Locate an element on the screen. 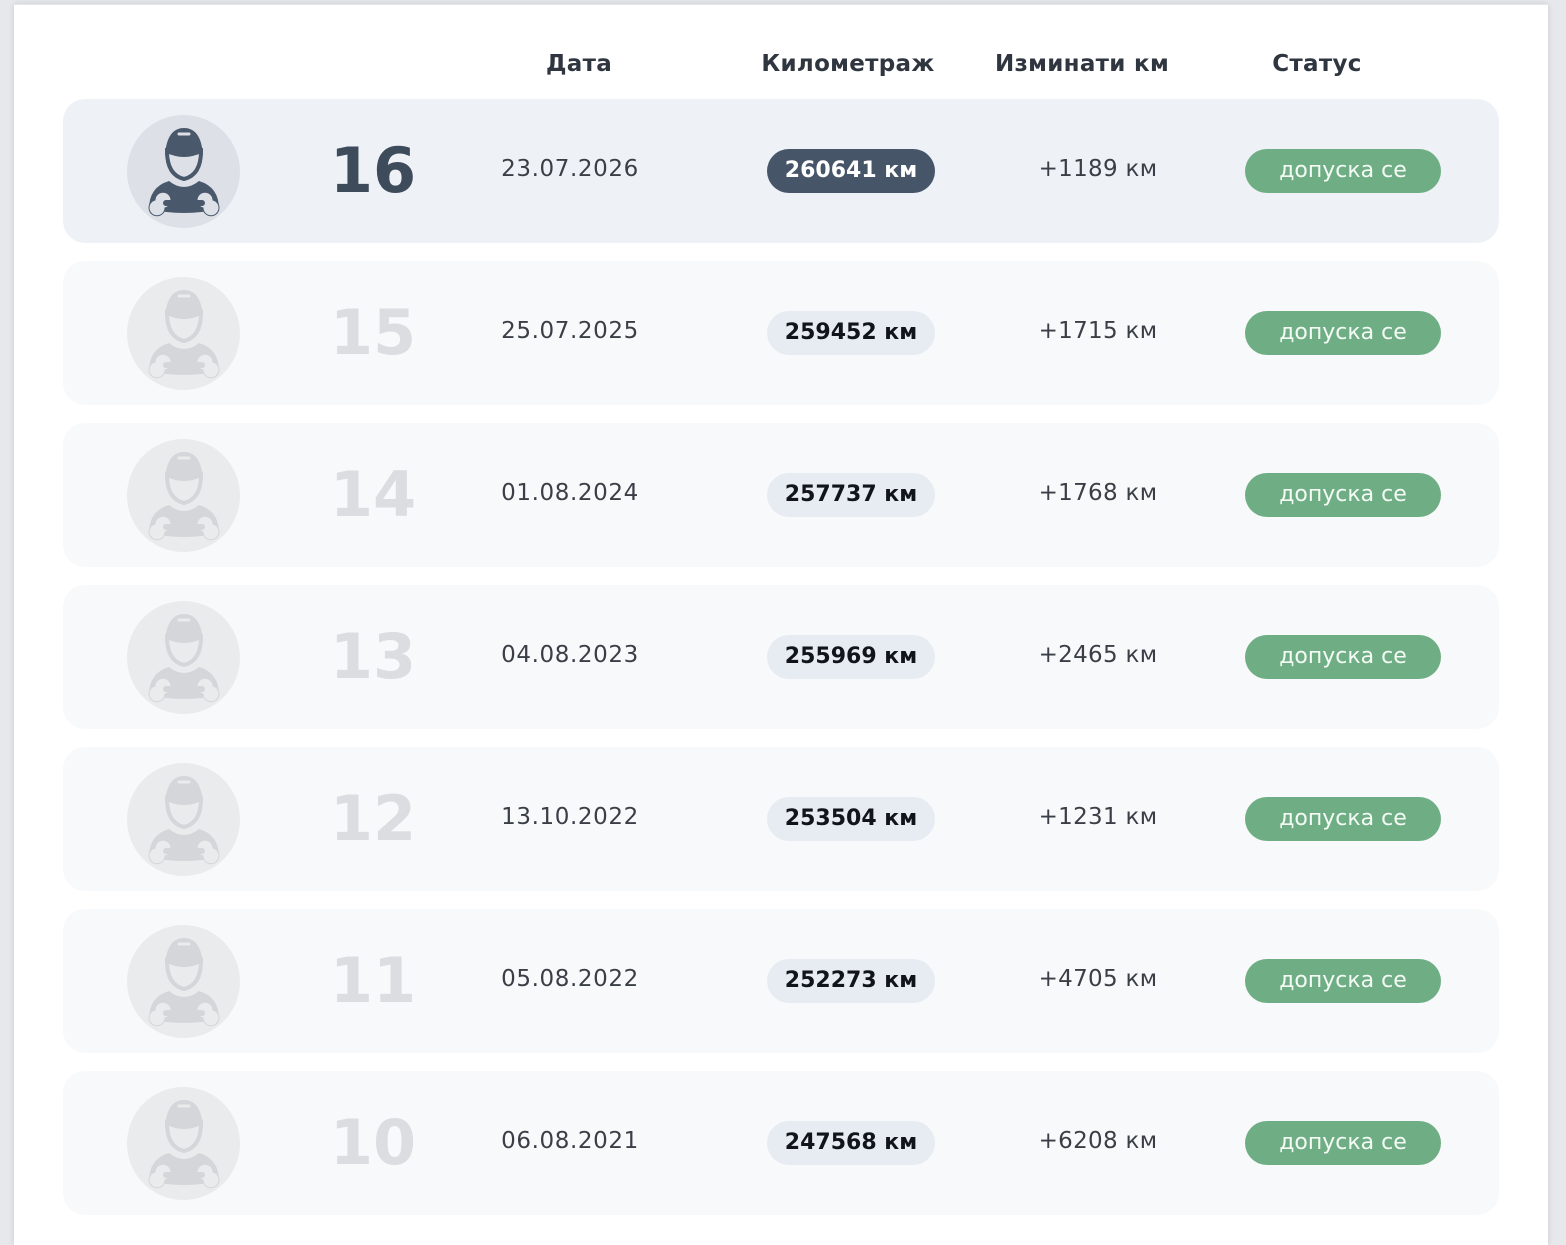 The image size is (1566, 1245). distance-driven: +1768 км is located at coordinates (1098, 493).